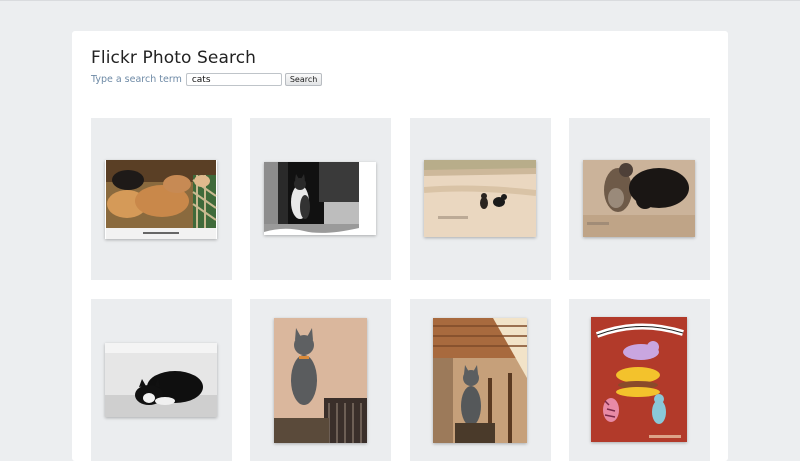 Image resolution: width=800 pixels, height=461 pixels. I want to click on page-title: Flickr Photo Search, so click(174, 58).